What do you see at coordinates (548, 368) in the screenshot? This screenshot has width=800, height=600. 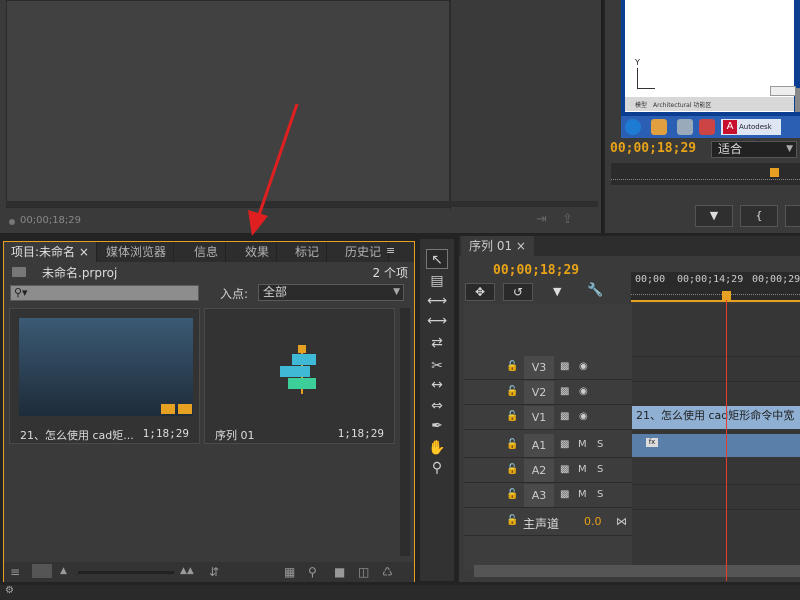 I see `track-header-v3: 🔓 V3 ▩ ◉` at bounding box center [548, 368].